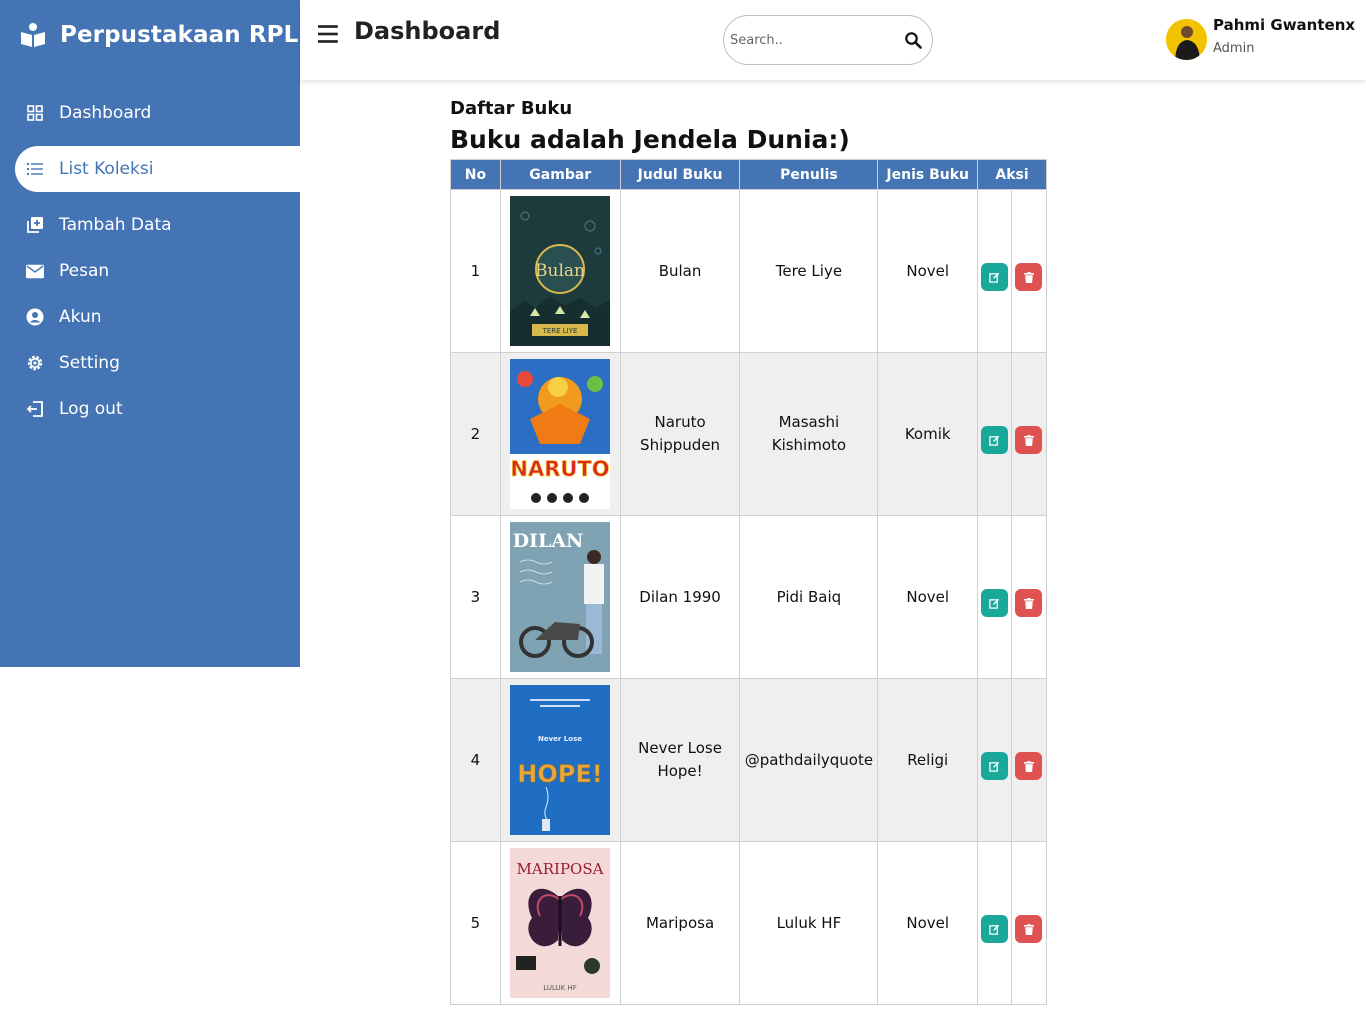  What do you see at coordinates (157, 169) in the screenshot?
I see `sidebar-item-list-koleksi: List Koleksi` at bounding box center [157, 169].